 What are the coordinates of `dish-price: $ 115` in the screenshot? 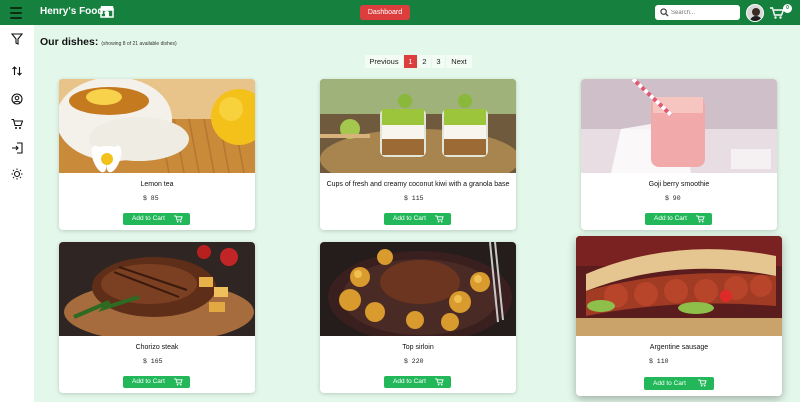 It's located at (414, 198).